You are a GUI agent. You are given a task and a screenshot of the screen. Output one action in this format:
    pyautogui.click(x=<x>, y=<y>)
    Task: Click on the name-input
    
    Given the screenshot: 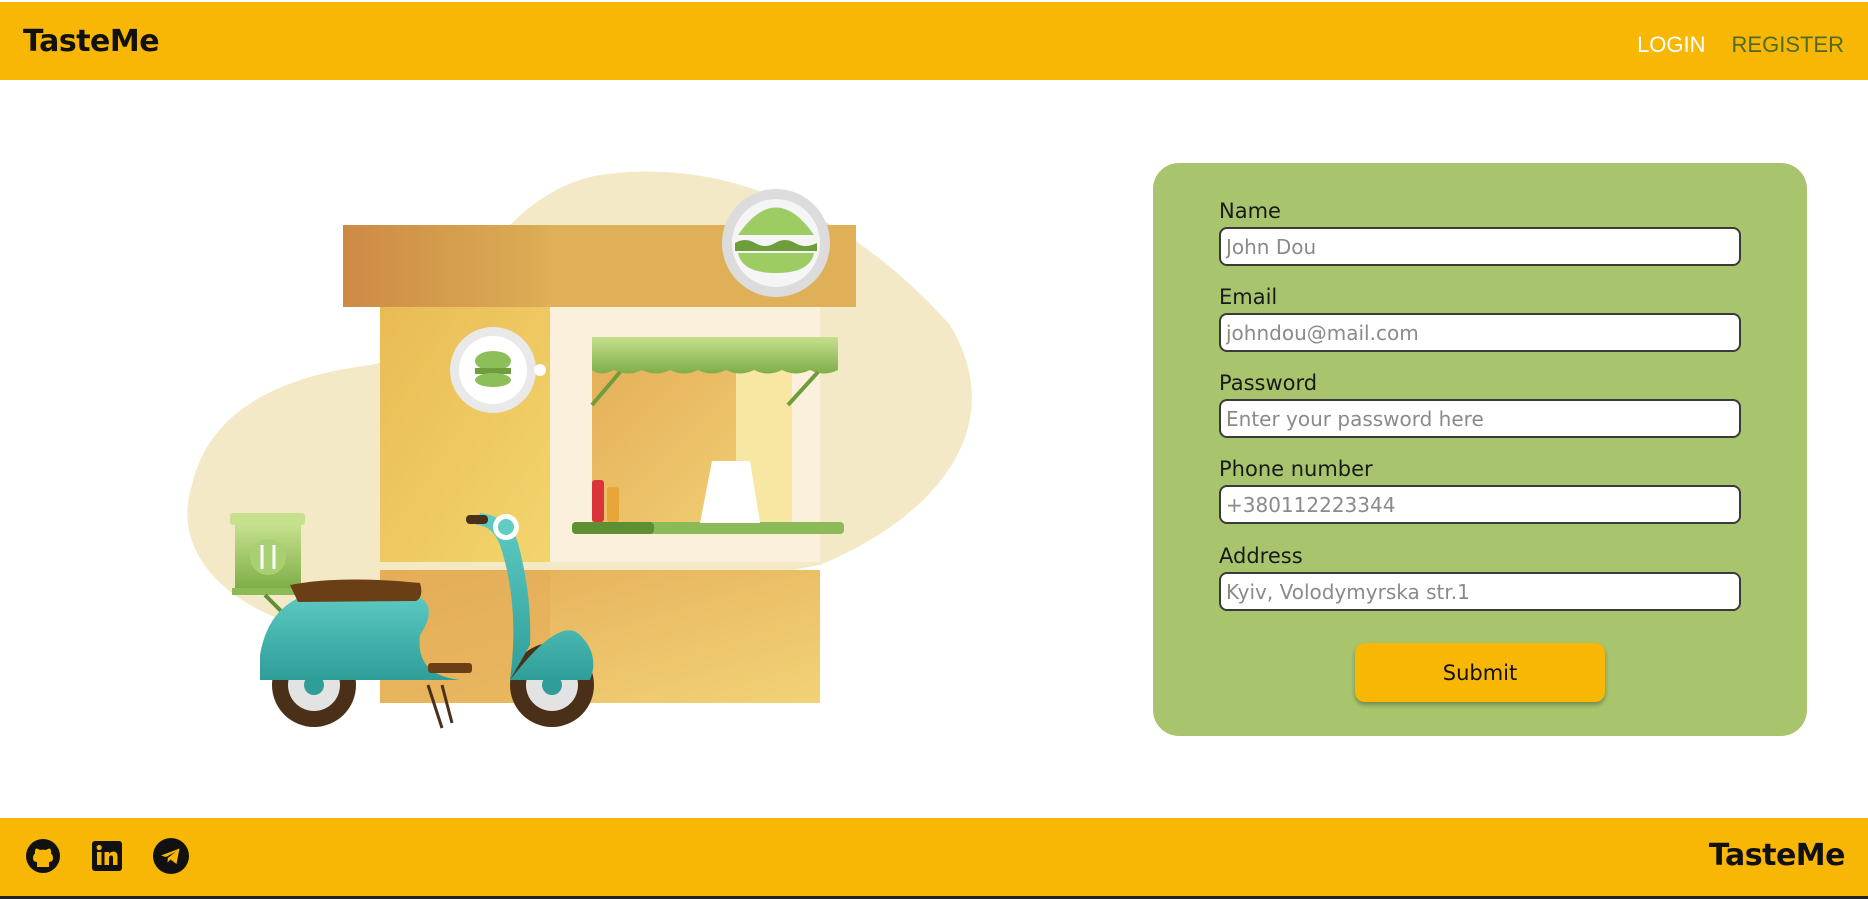 What is the action you would take?
    pyautogui.click(x=1480, y=246)
    